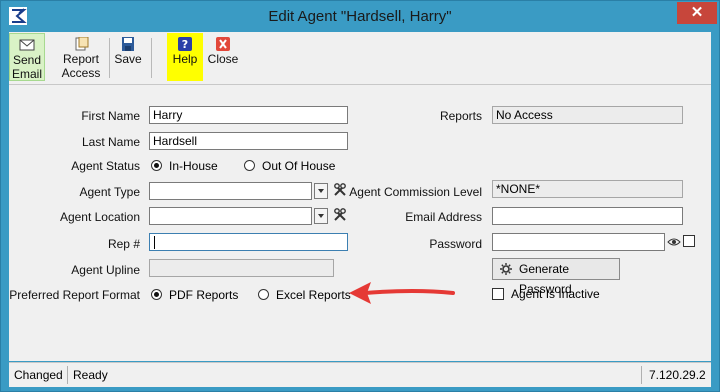 The image size is (720, 392). I want to click on agent-commission-level-field: *NONE*, so click(587, 189).